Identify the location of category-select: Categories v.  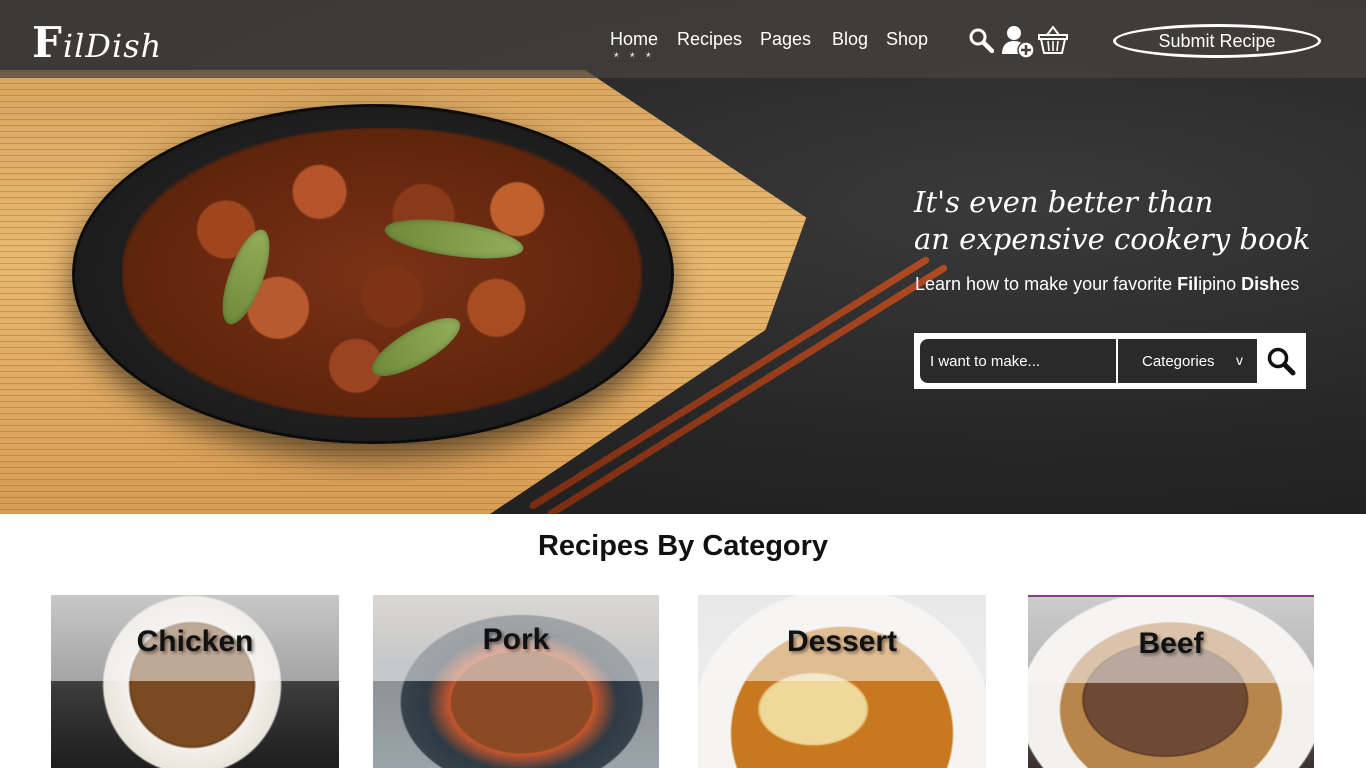
(1187, 361).